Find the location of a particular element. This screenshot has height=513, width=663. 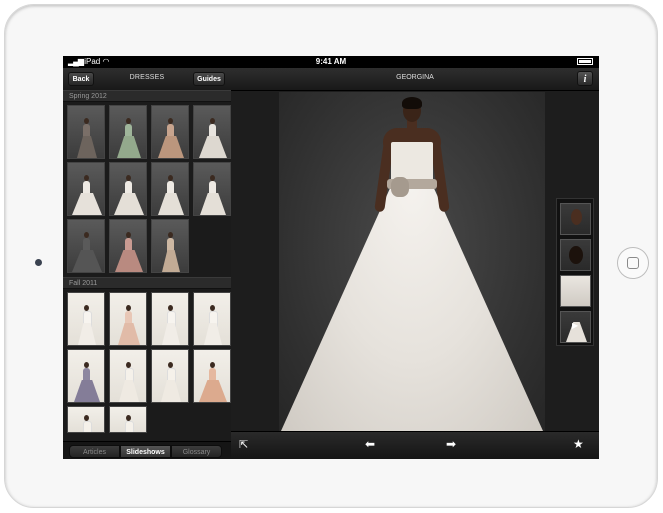

section-header: Fall 2011 is located at coordinates (147, 283).